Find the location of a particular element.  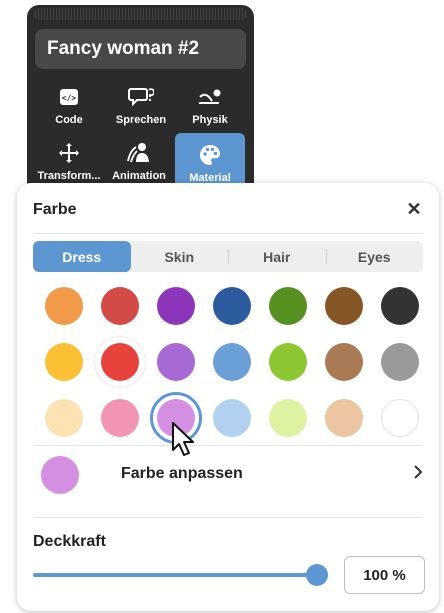

tool-code-button: </> Code is located at coordinates (69, 107).